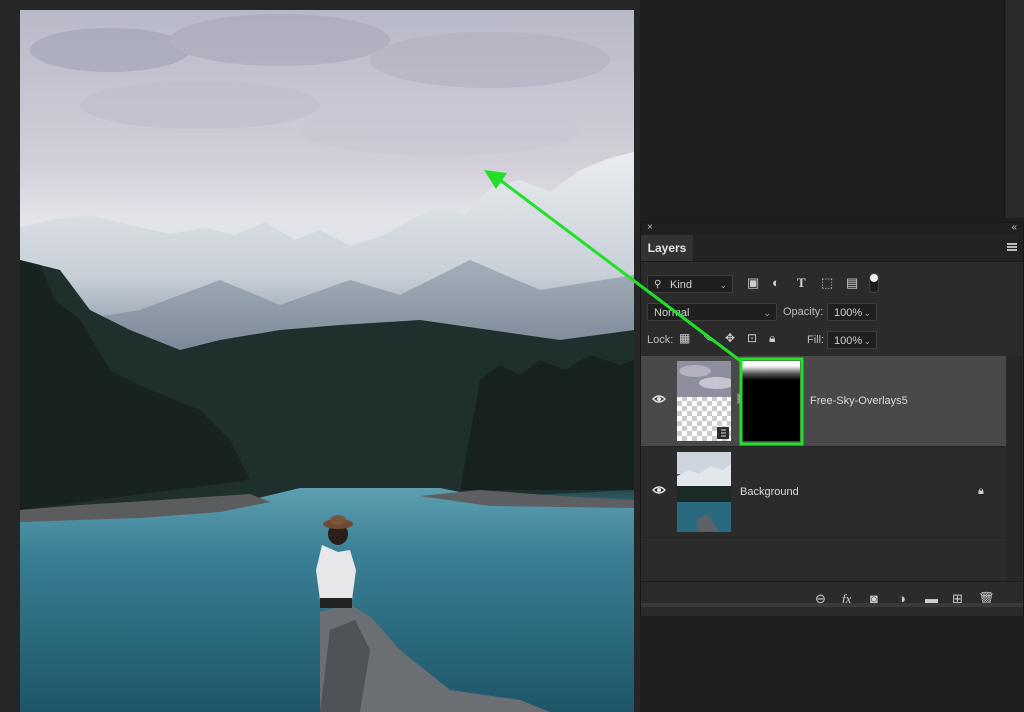 This screenshot has width=1024, height=712. I want to click on lock-all-icon: 🔒︎, so click(772, 338).